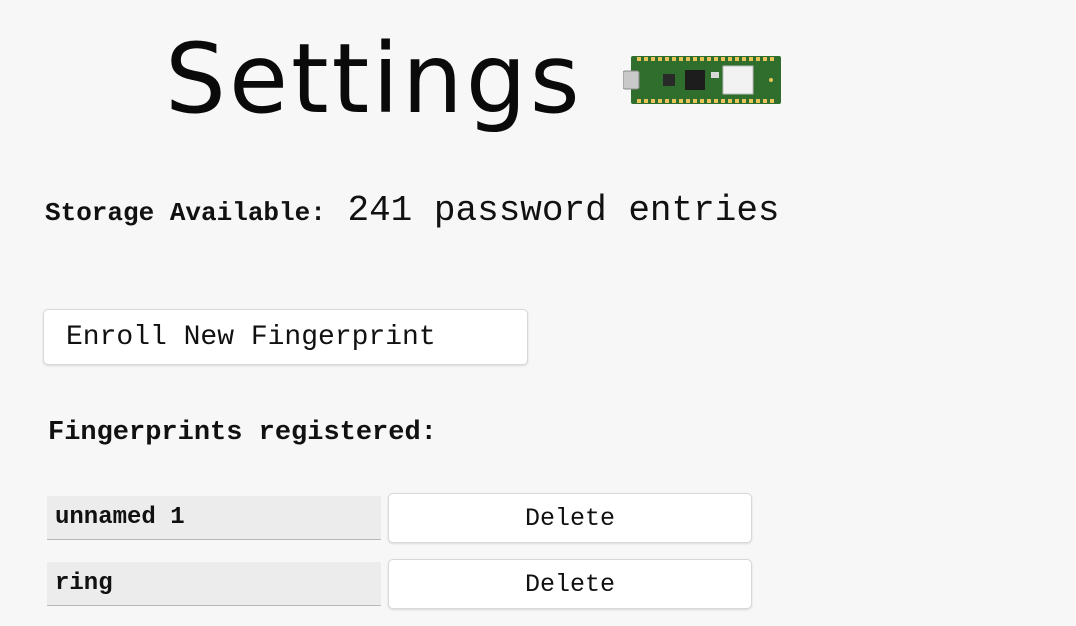 Image resolution: width=1076 pixels, height=626 pixels. What do you see at coordinates (242, 433) in the screenshot?
I see `fingerprints-heading: Fingerprints registered:` at bounding box center [242, 433].